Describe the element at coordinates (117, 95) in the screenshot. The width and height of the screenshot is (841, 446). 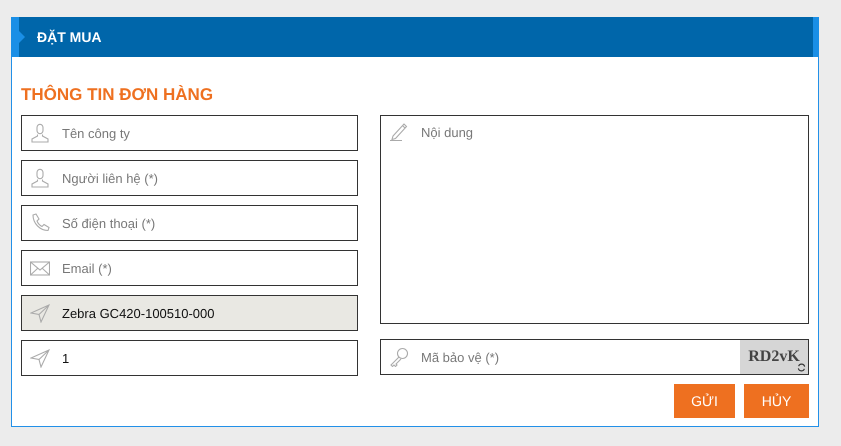
I see `section-title: THÔNG TIN ĐƠN HÀNG` at that location.